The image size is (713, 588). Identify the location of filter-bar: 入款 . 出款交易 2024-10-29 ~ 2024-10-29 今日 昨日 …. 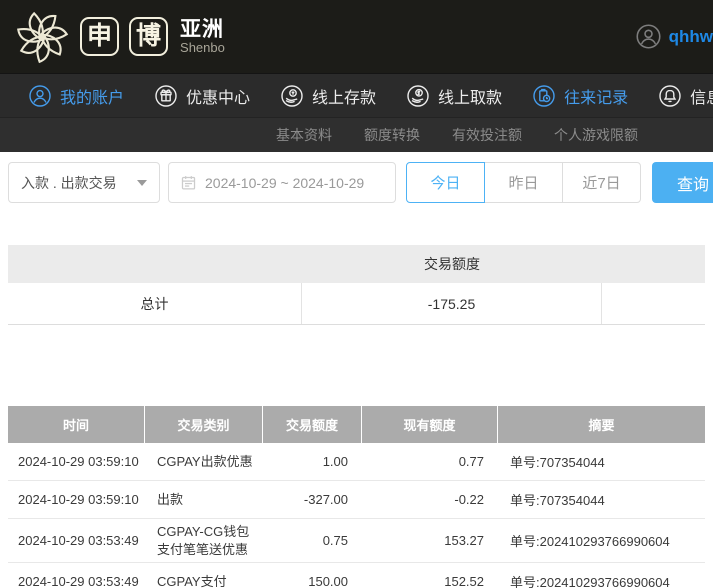
(360, 182).